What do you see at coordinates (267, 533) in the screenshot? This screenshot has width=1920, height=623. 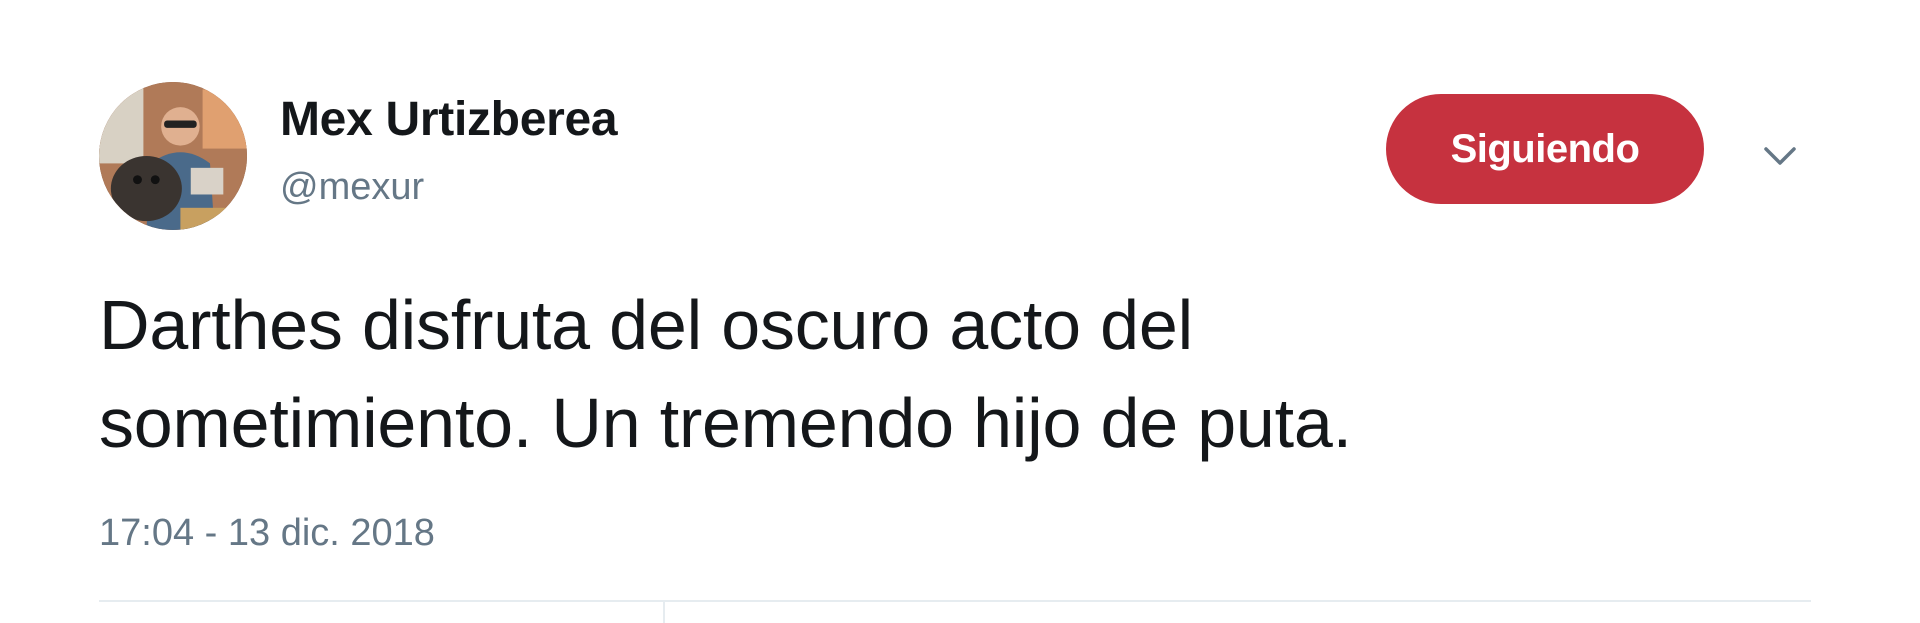 I see `tweet-timestamp: 17:04 - 13 dic. 2018` at bounding box center [267, 533].